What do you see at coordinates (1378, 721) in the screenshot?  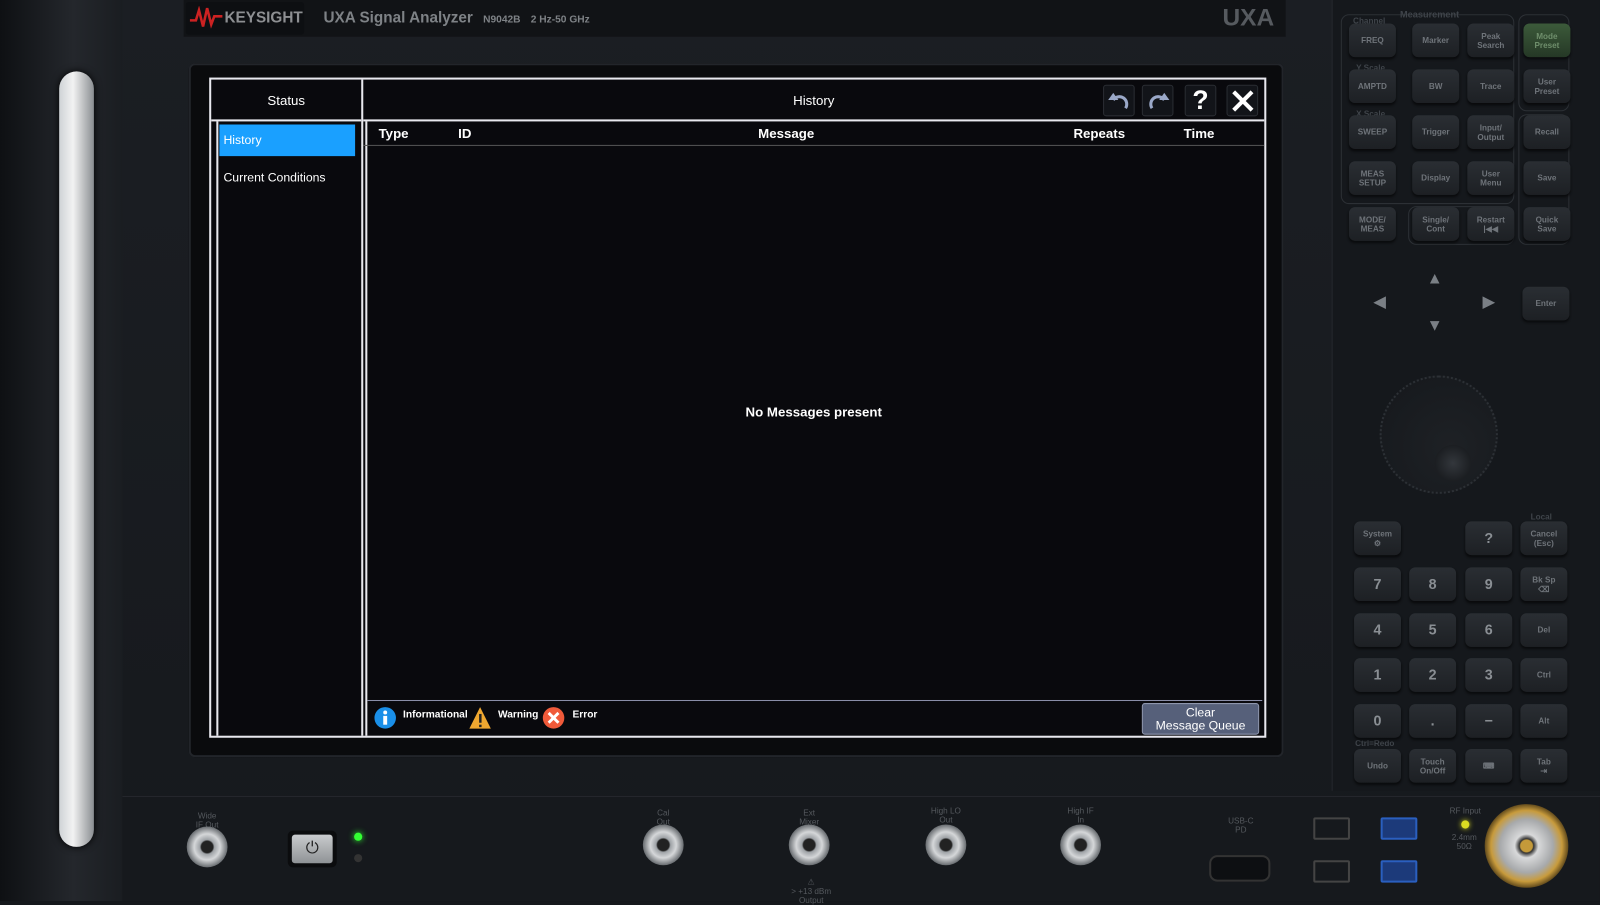 I see `key-0: 0` at bounding box center [1378, 721].